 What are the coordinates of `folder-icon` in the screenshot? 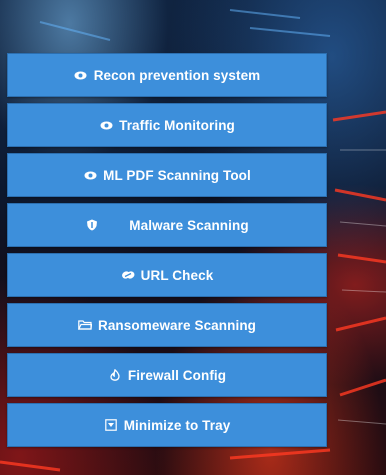 It's located at (84, 325).